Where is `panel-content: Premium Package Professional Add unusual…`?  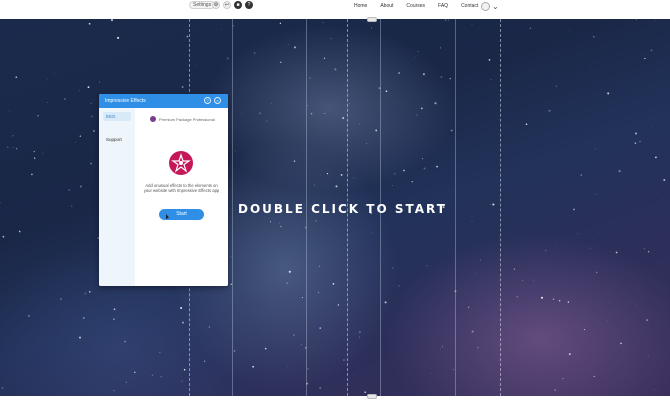
panel-content: Premium Package Professional Add unusual… is located at coordinates (181, 197).